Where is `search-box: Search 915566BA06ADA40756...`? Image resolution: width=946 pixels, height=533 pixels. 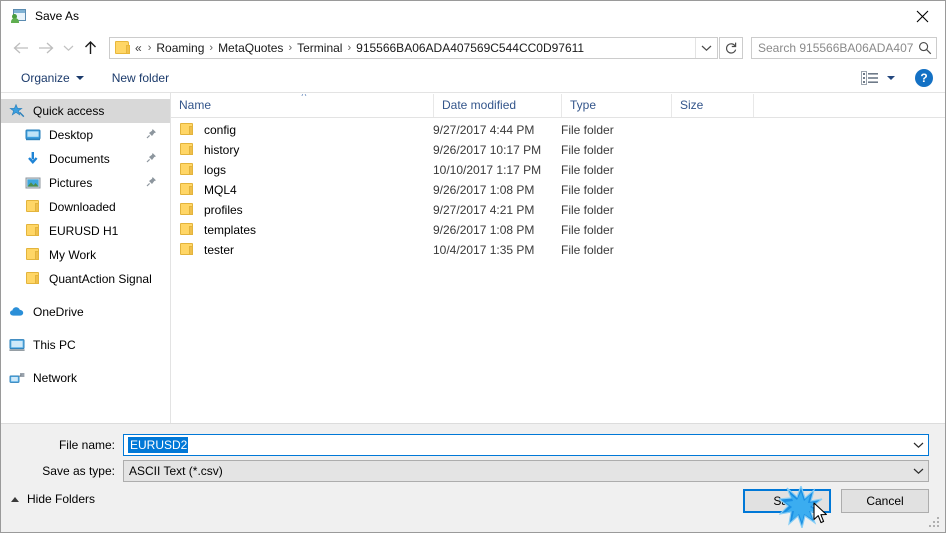 search-box: Search 915566BA06ADA40756... is located at coordinates (844, 47).